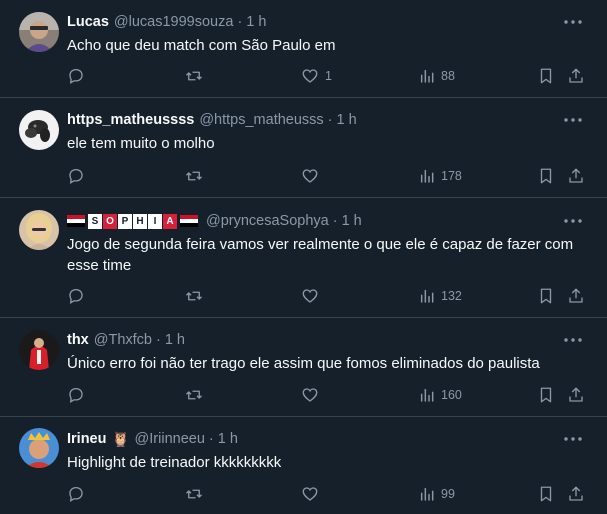 Image resolution: width=607 pixels, height=514 pixels. I want to click on display-name: S O P H I A, so click(134, 221).